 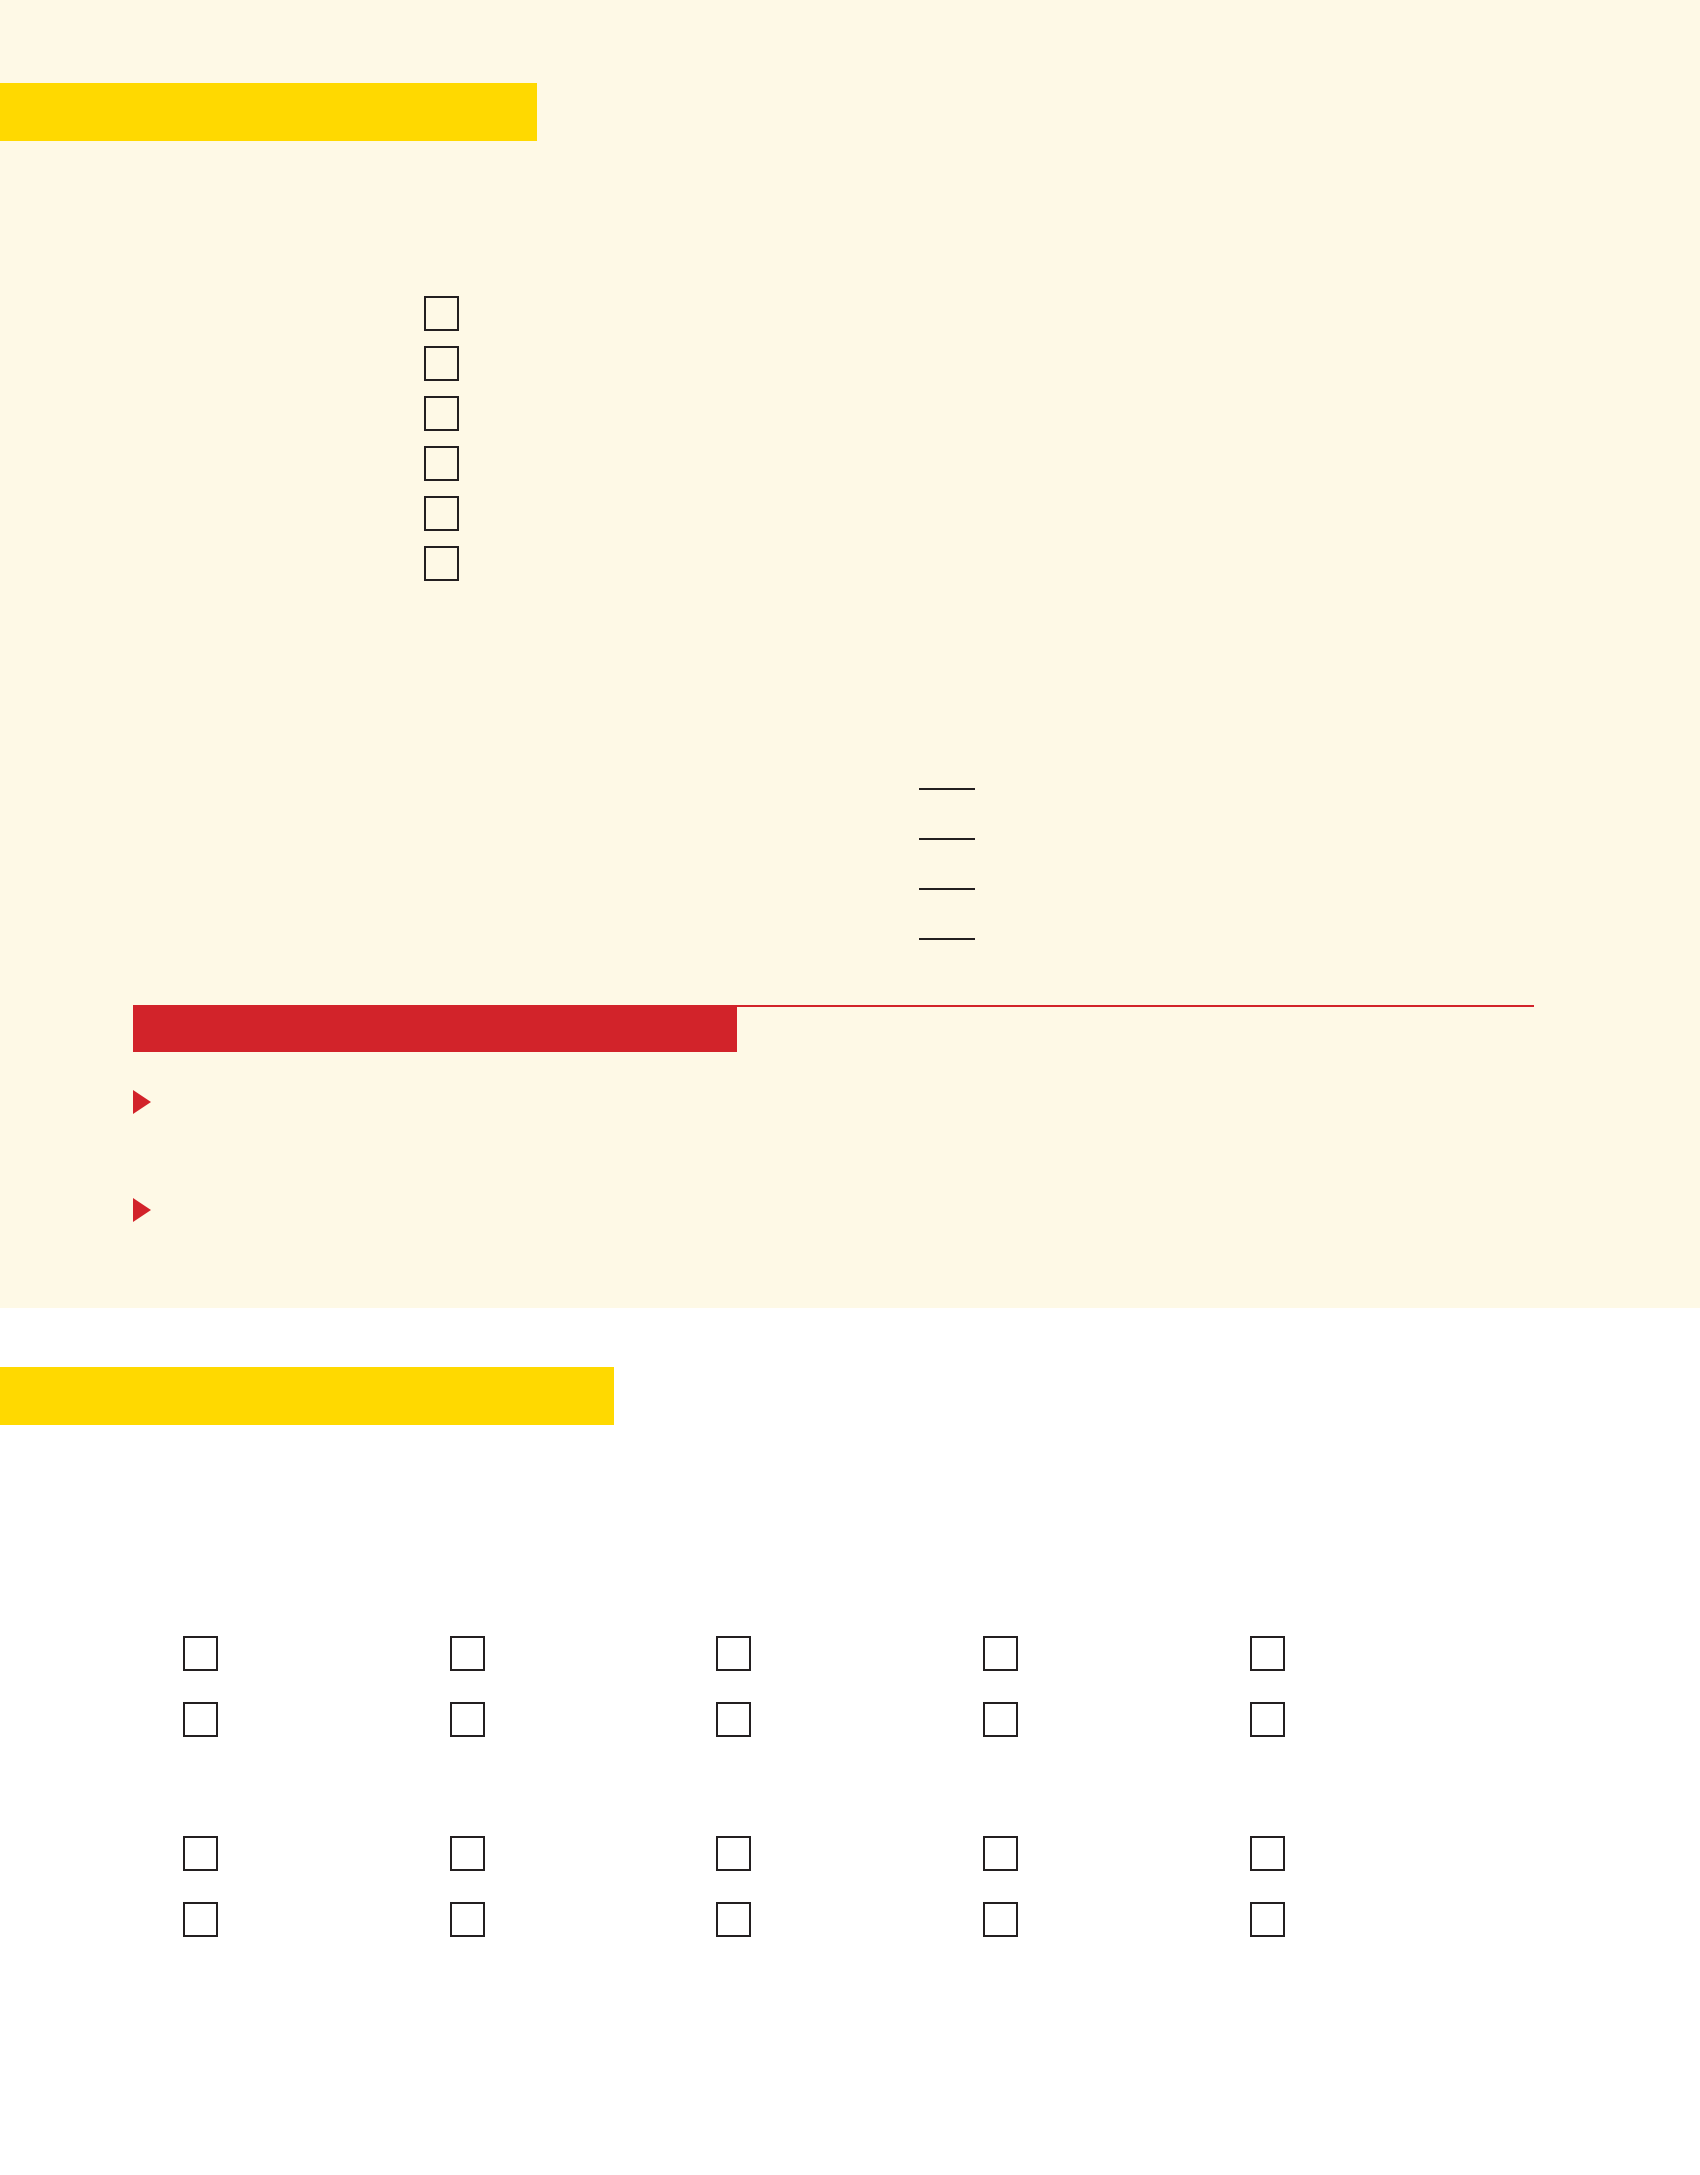 I want to click on section-two-header-bar, so click(x=307, y=1396).